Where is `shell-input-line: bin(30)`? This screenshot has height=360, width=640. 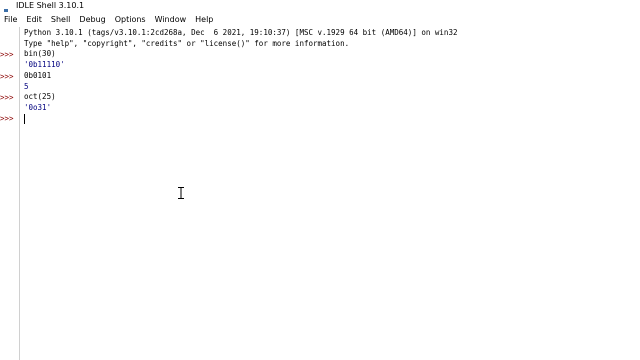
shell-input-line: bin(30) is located at coordinates (40, 53).